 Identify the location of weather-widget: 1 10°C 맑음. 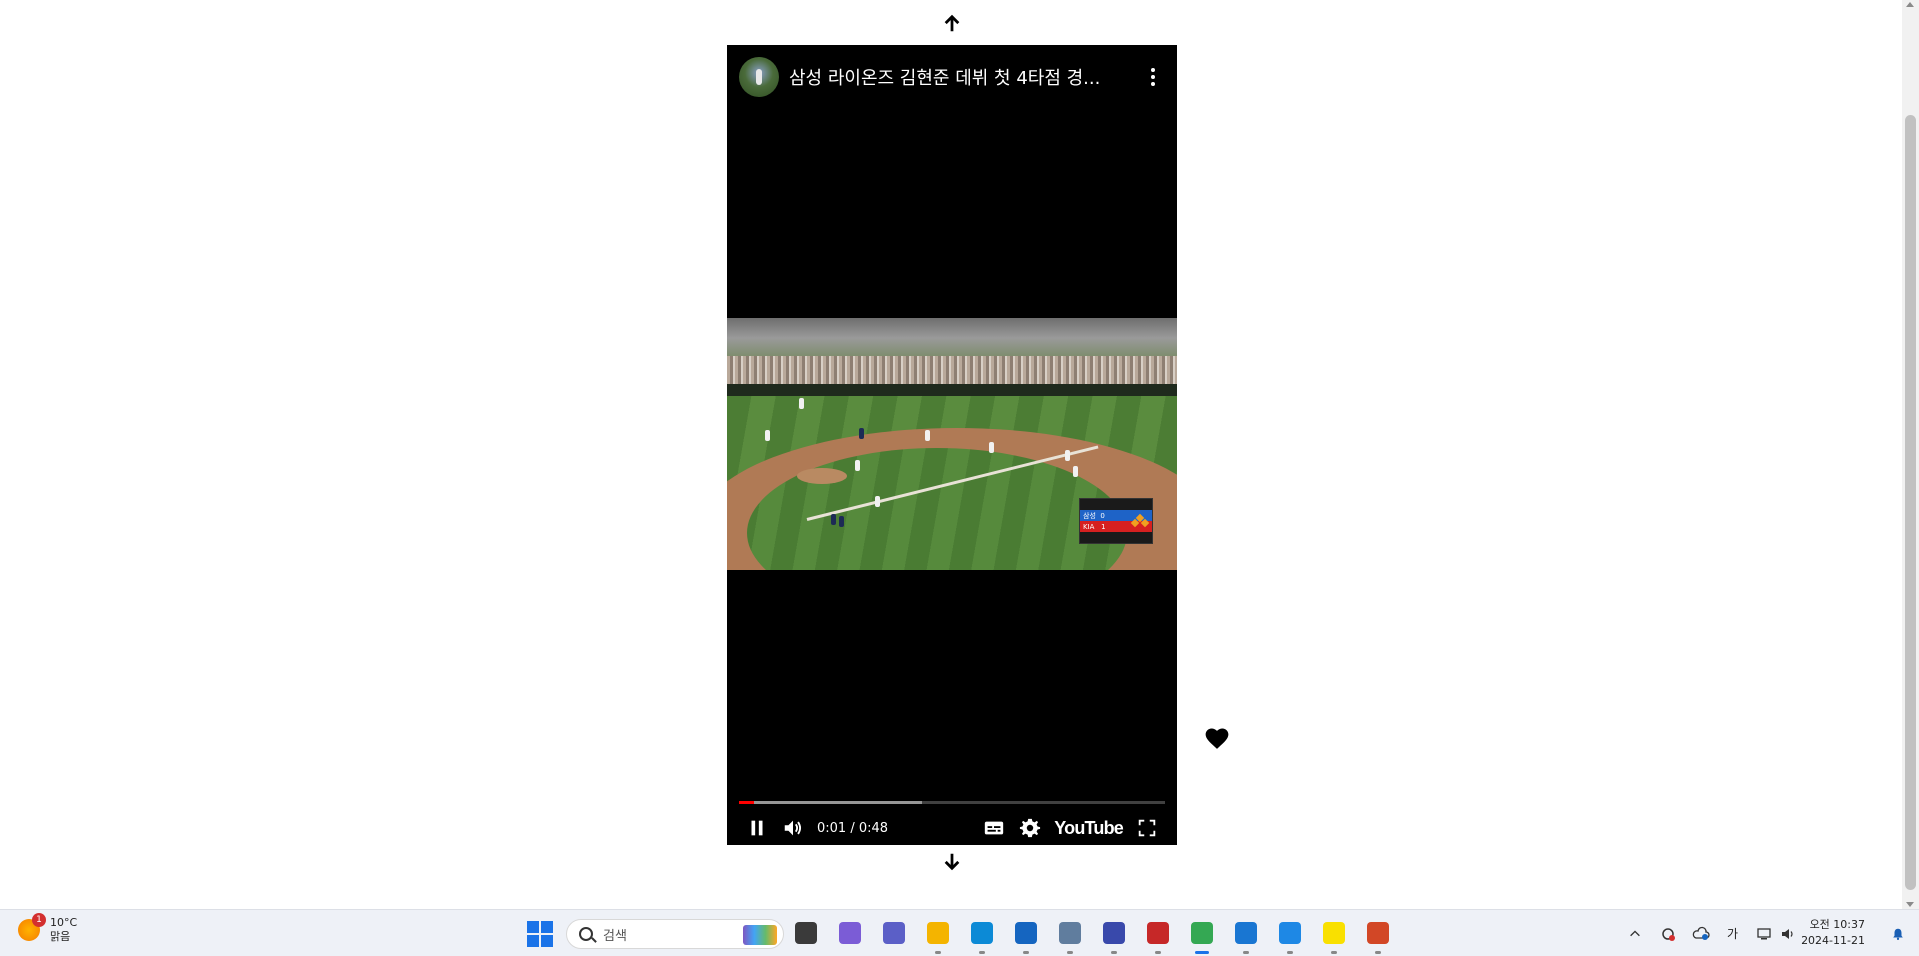
(48, 928).